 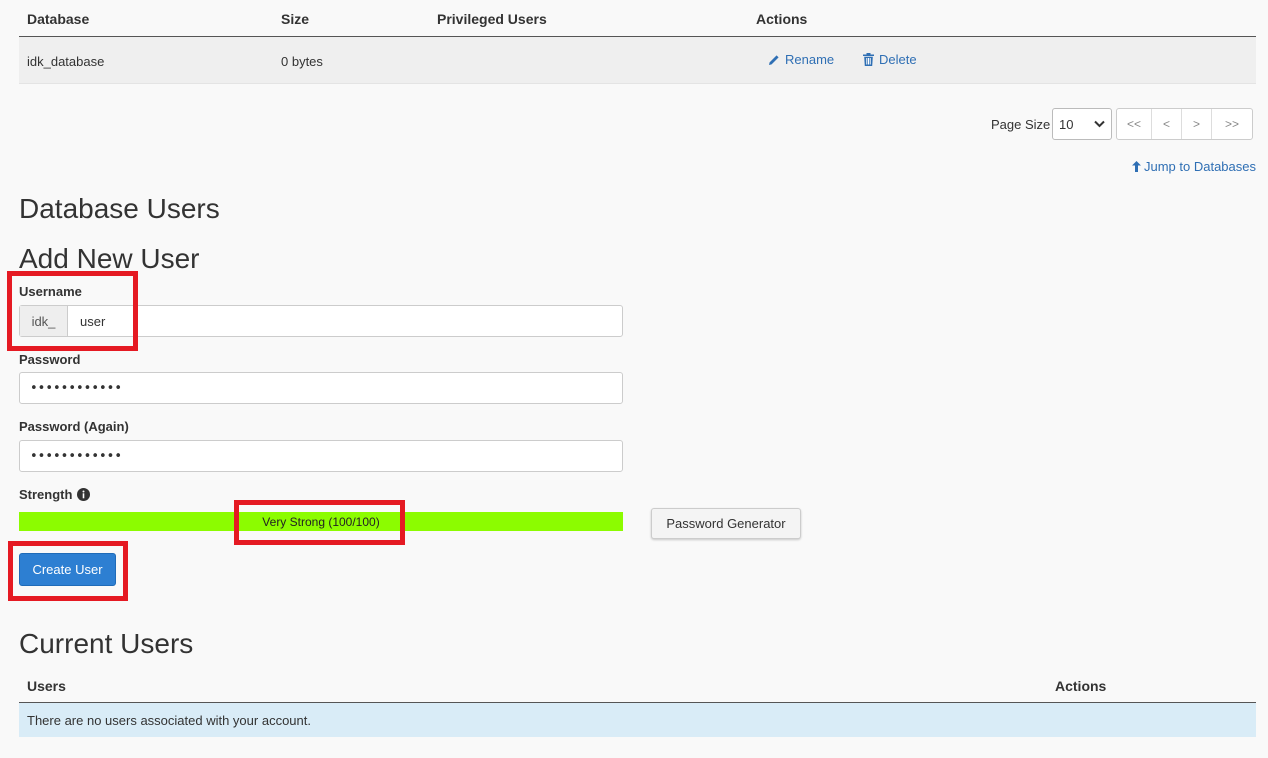 What do you see at coordinates (1021, 124) in the screenshot?
I see `page-size-label: Page Size` at bounding box center [1021, 124].